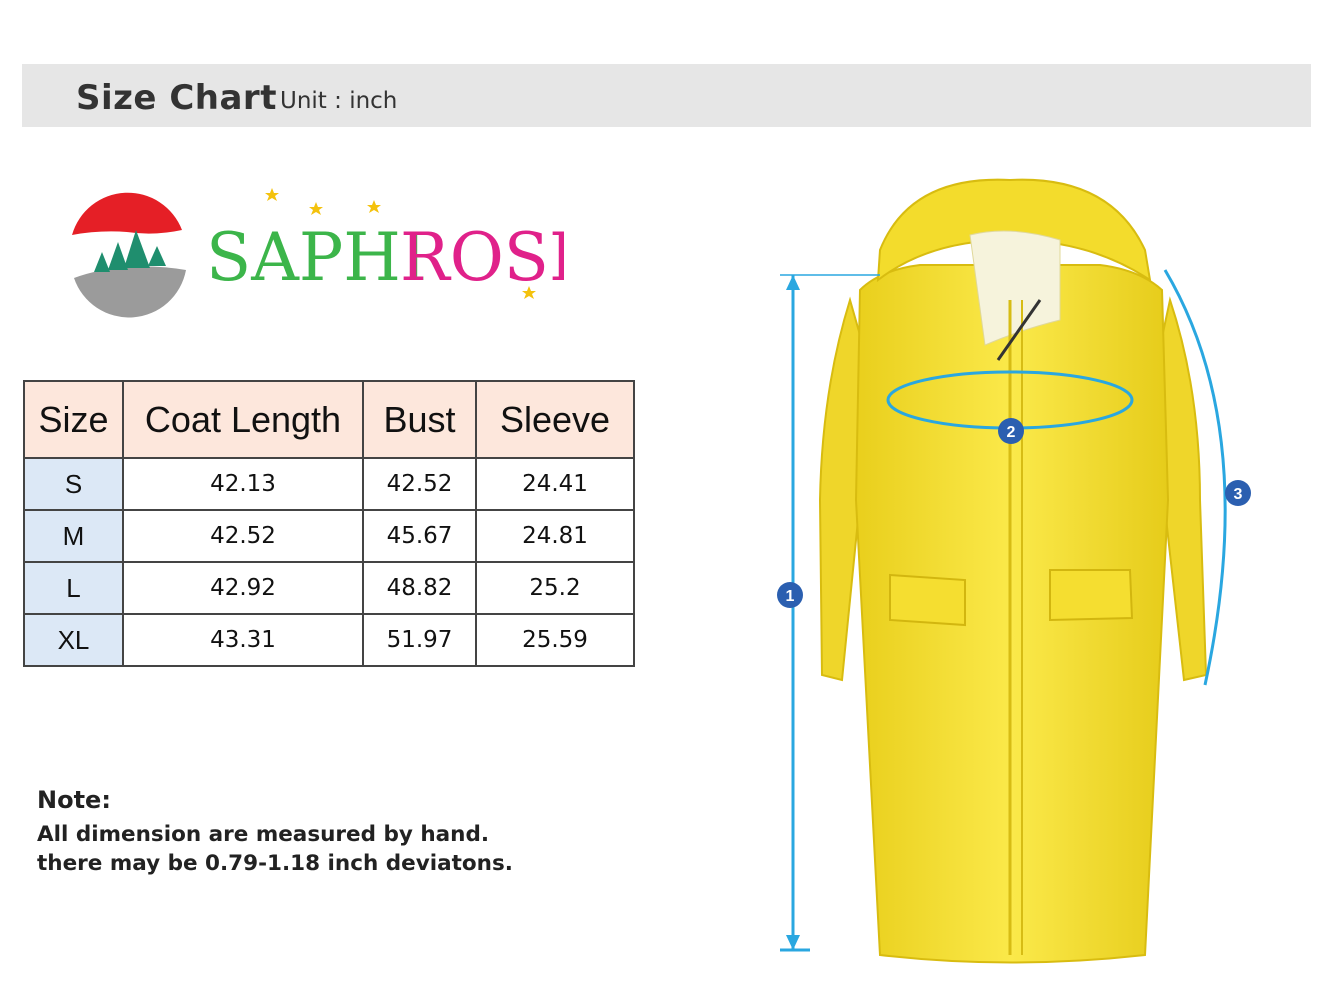  Describe the element at coordinates (555, 419) in the screenshot. I see `header-sleeve: Sleeve` at that location.